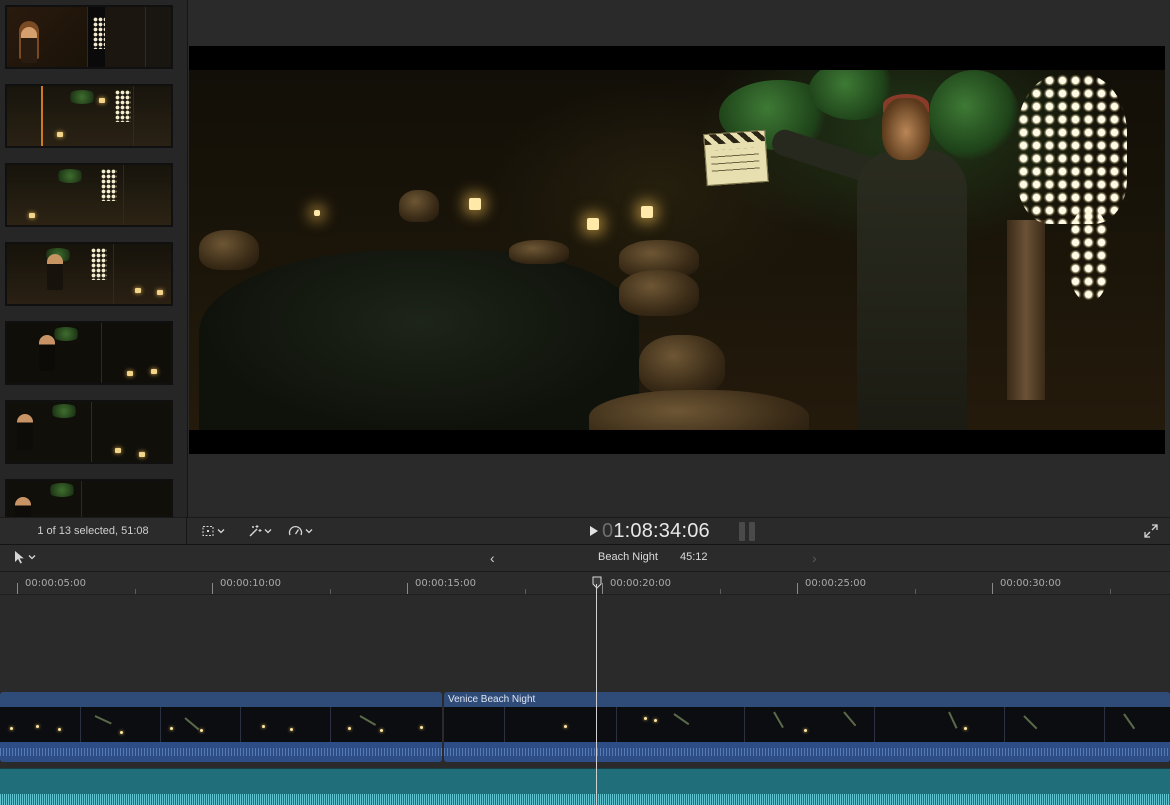 The image size is (1170, 805). What do you see at coordinates (694, 557) in the screenshot?
I see `project-duration: 45:12` at bounding box center [694, 557].